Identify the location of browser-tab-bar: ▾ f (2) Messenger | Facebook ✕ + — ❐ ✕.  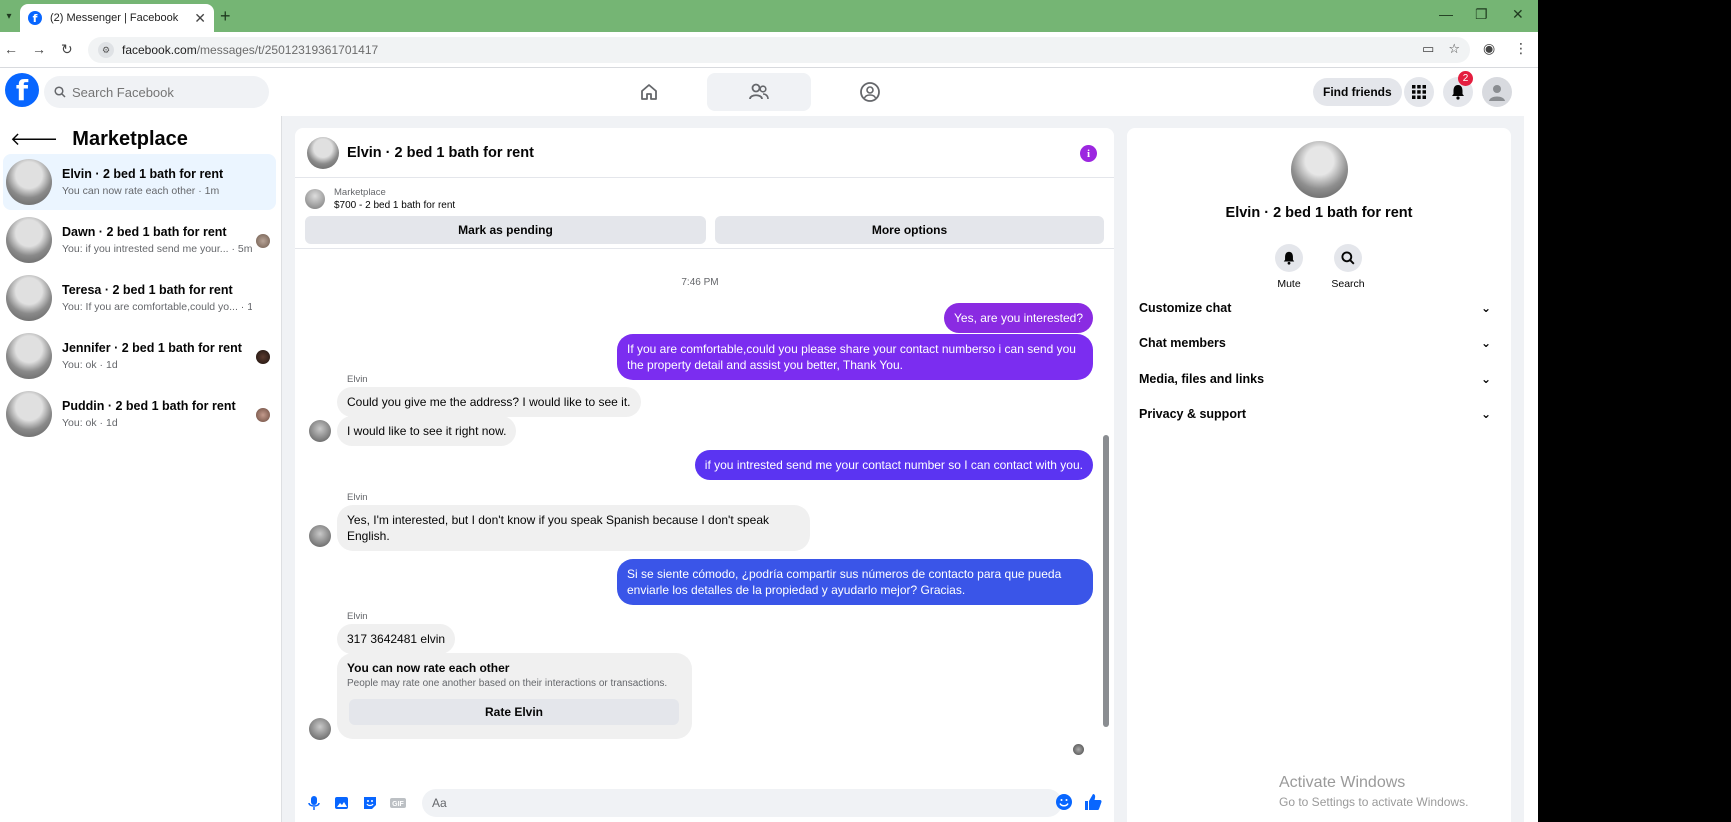
(769, 16).